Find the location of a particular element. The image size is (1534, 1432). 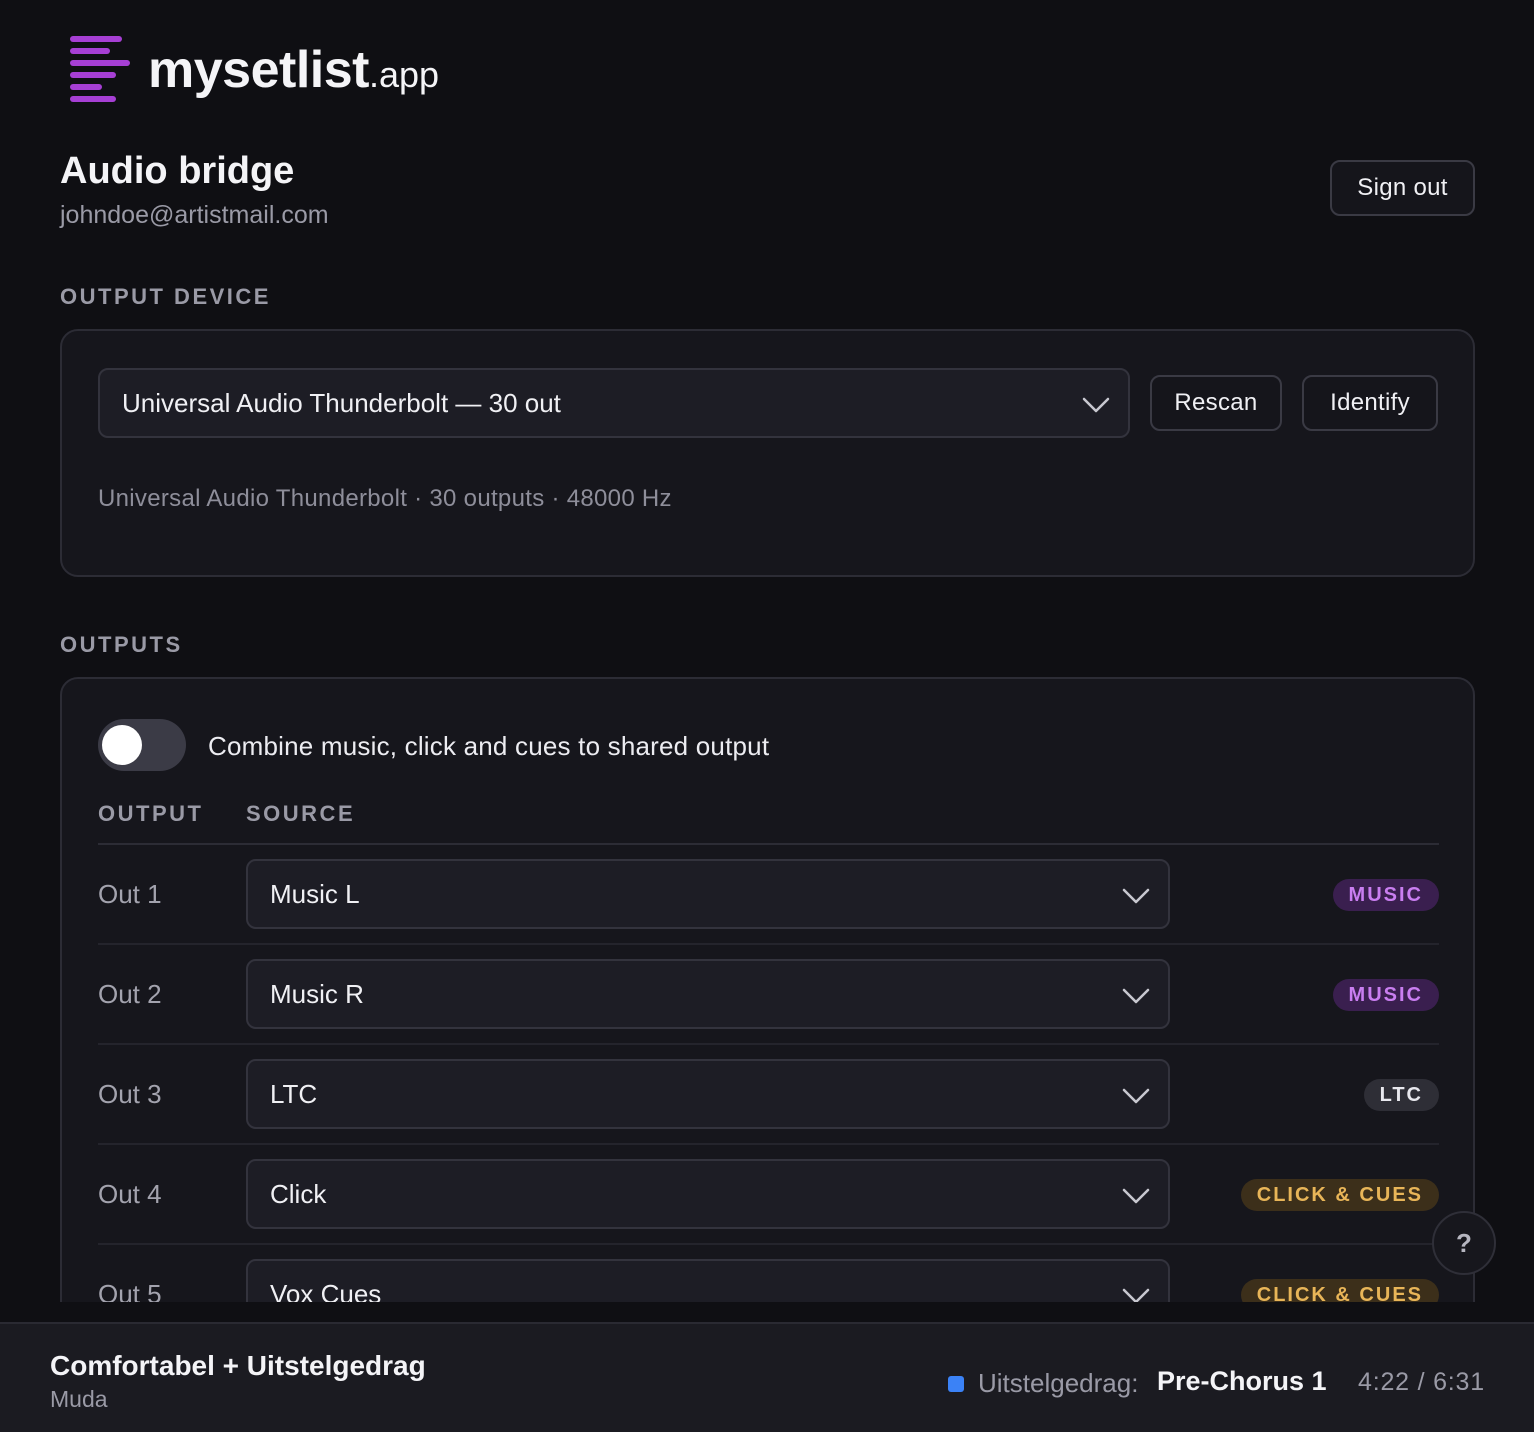

identify-button: Identify is located at coordinates (1370, 403).